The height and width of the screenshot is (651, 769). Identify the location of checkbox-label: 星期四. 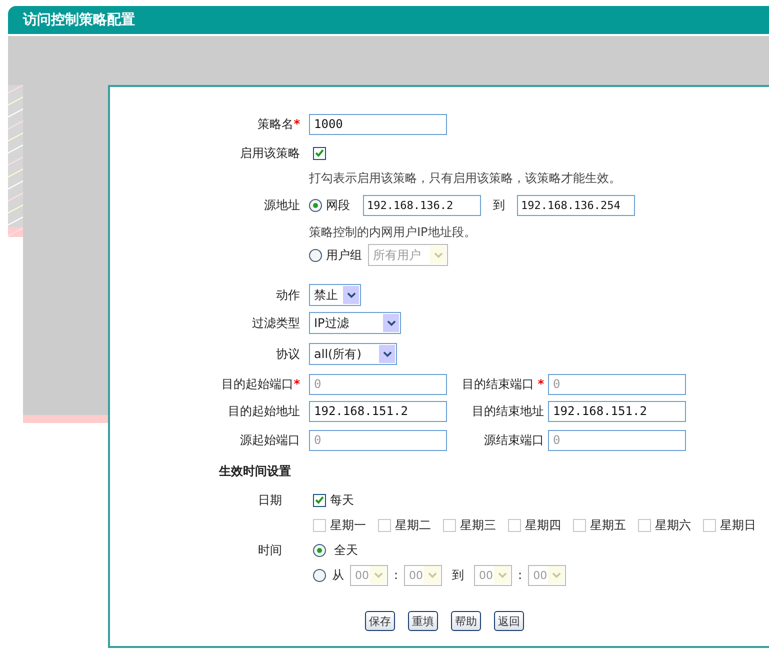
(543, 525).